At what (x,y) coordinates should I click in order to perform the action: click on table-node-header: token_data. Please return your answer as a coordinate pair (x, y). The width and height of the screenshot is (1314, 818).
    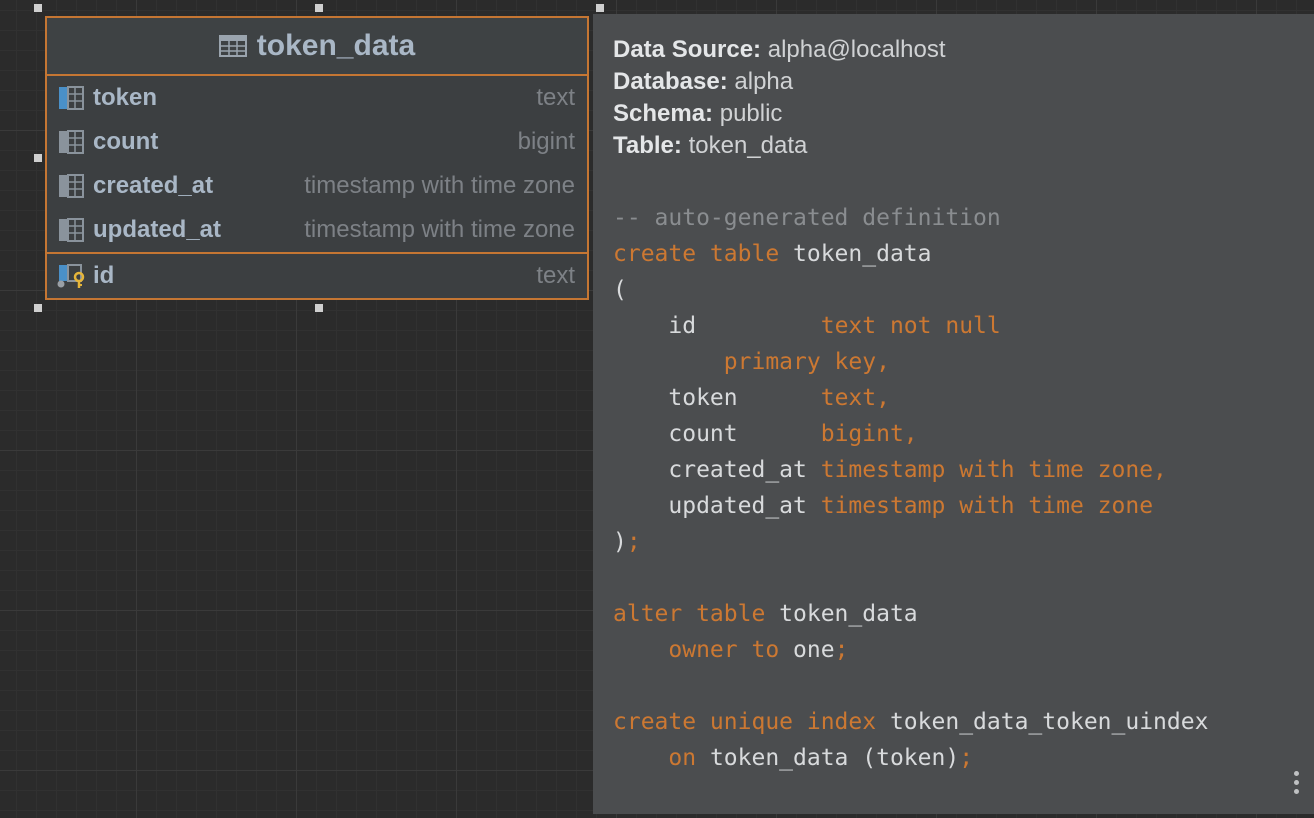
    Looking at the image, I should click on (317, 47).